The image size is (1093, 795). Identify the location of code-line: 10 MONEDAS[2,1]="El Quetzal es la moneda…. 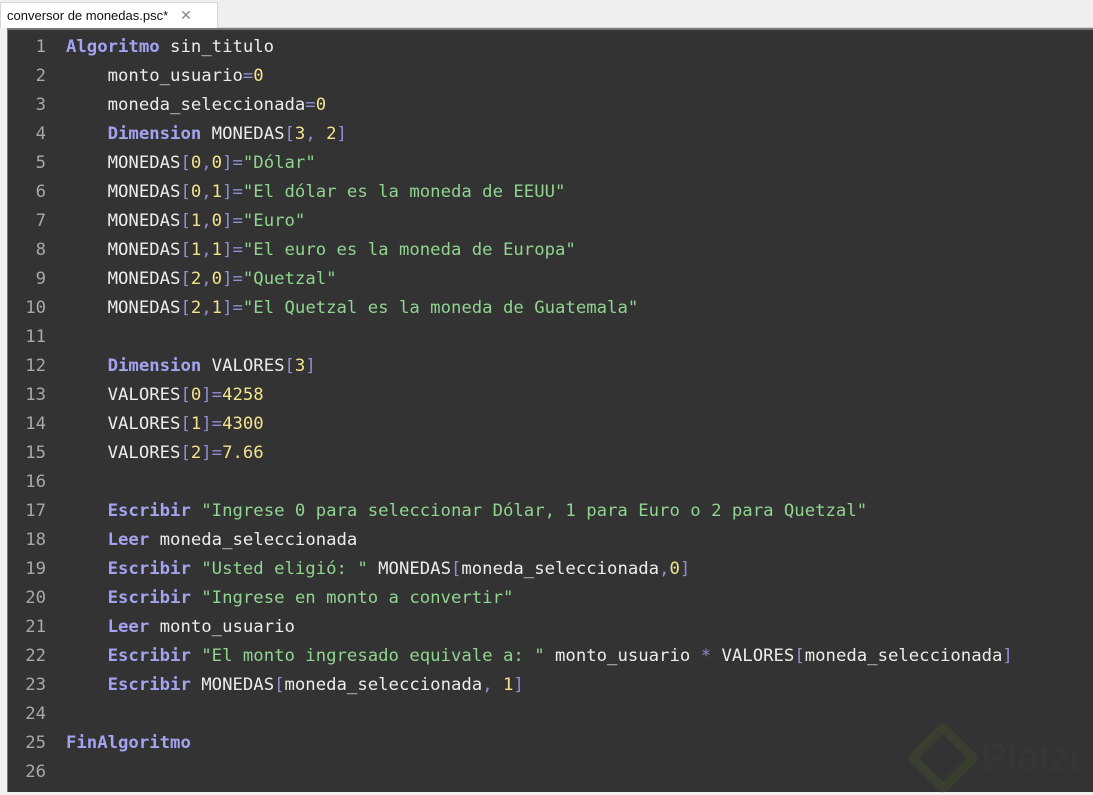
(323, 308).